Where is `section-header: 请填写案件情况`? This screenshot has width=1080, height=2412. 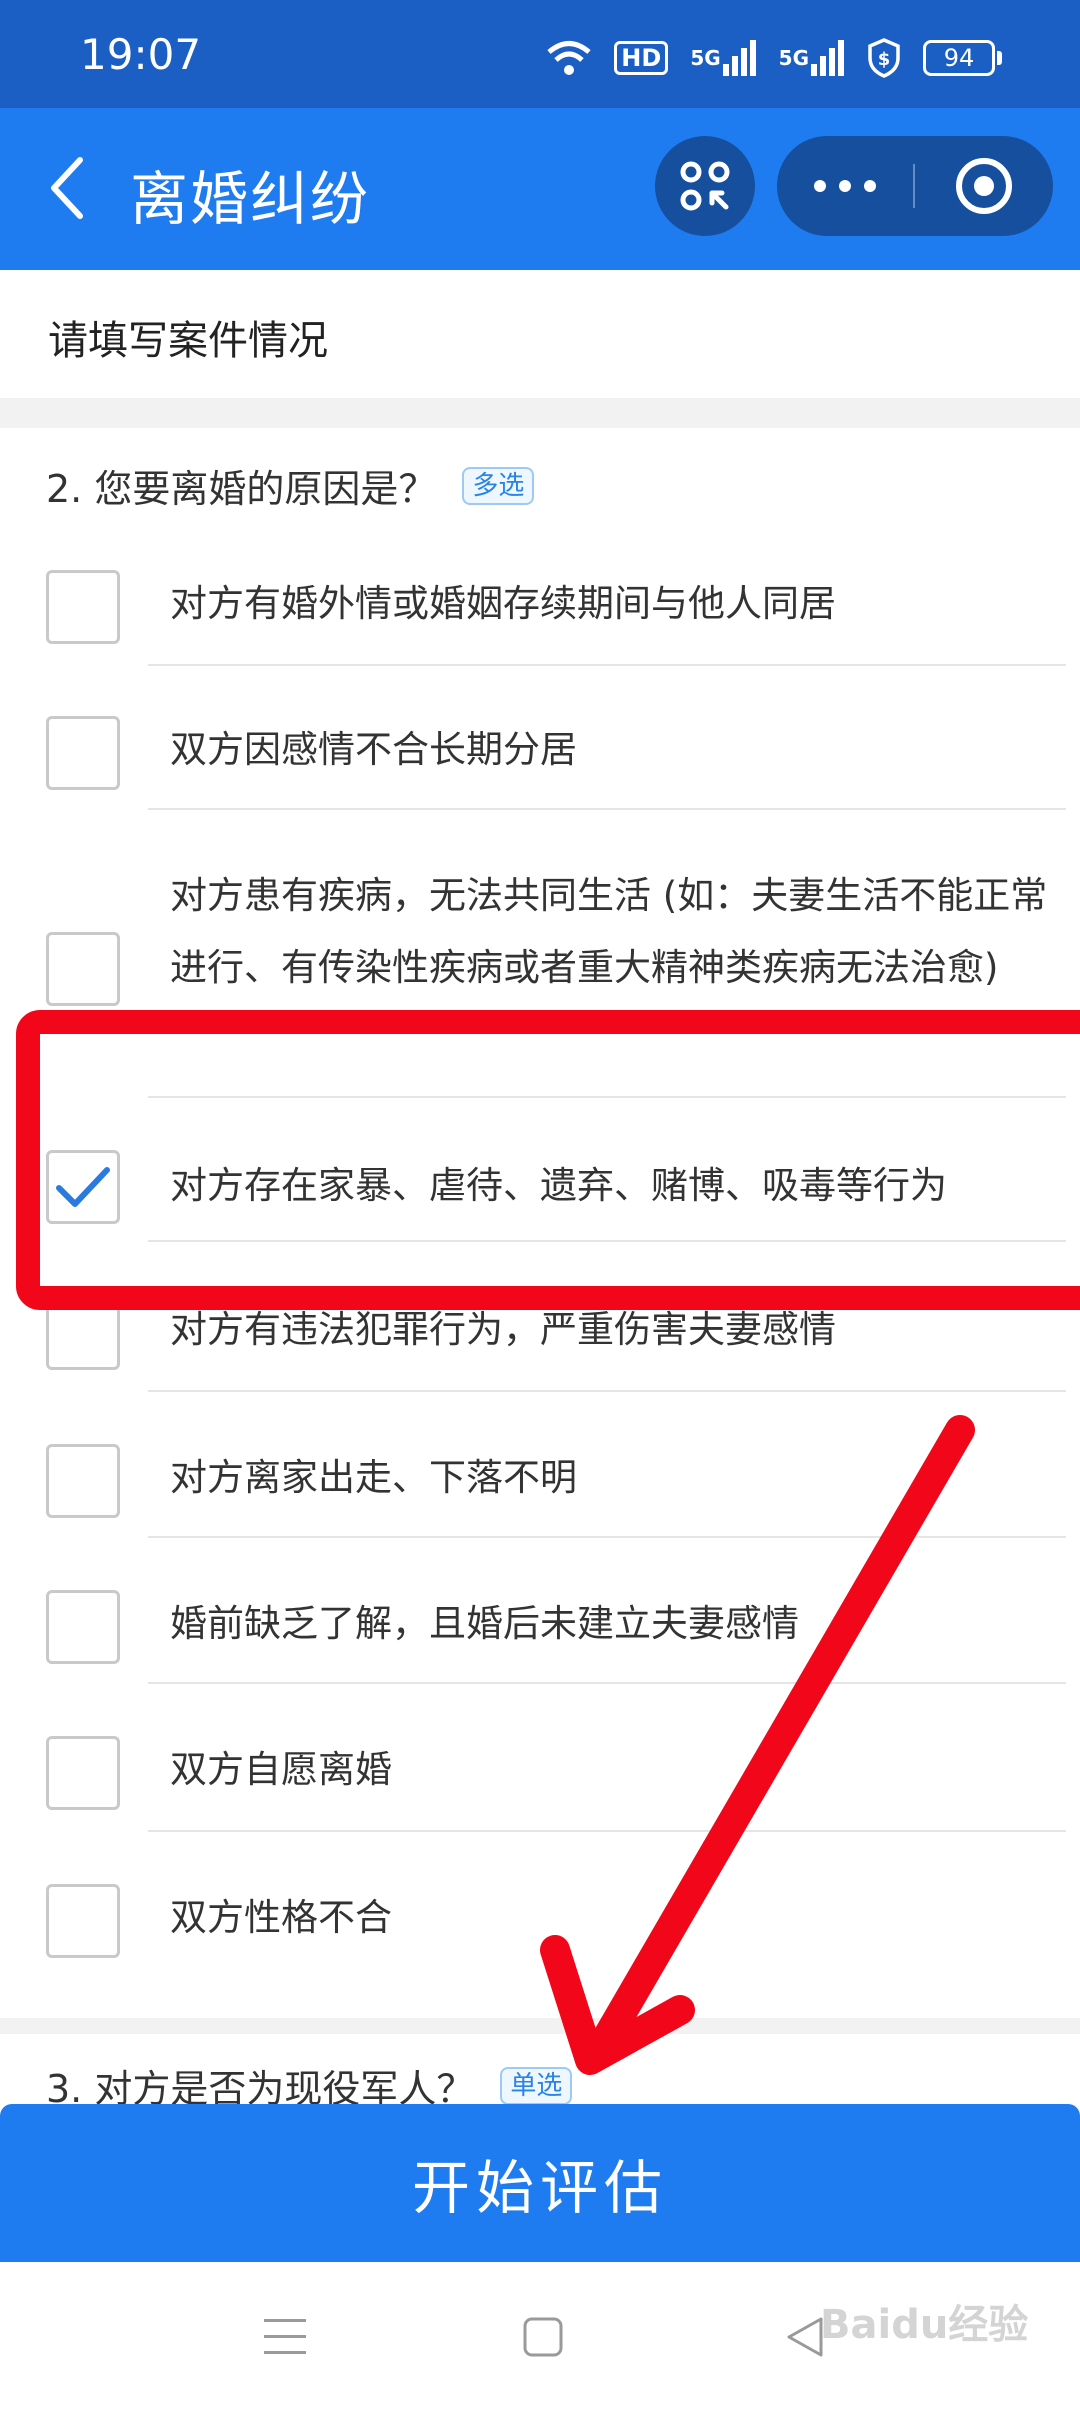
section-header: 请填写案件情况 is located at coordinates (540, 334).